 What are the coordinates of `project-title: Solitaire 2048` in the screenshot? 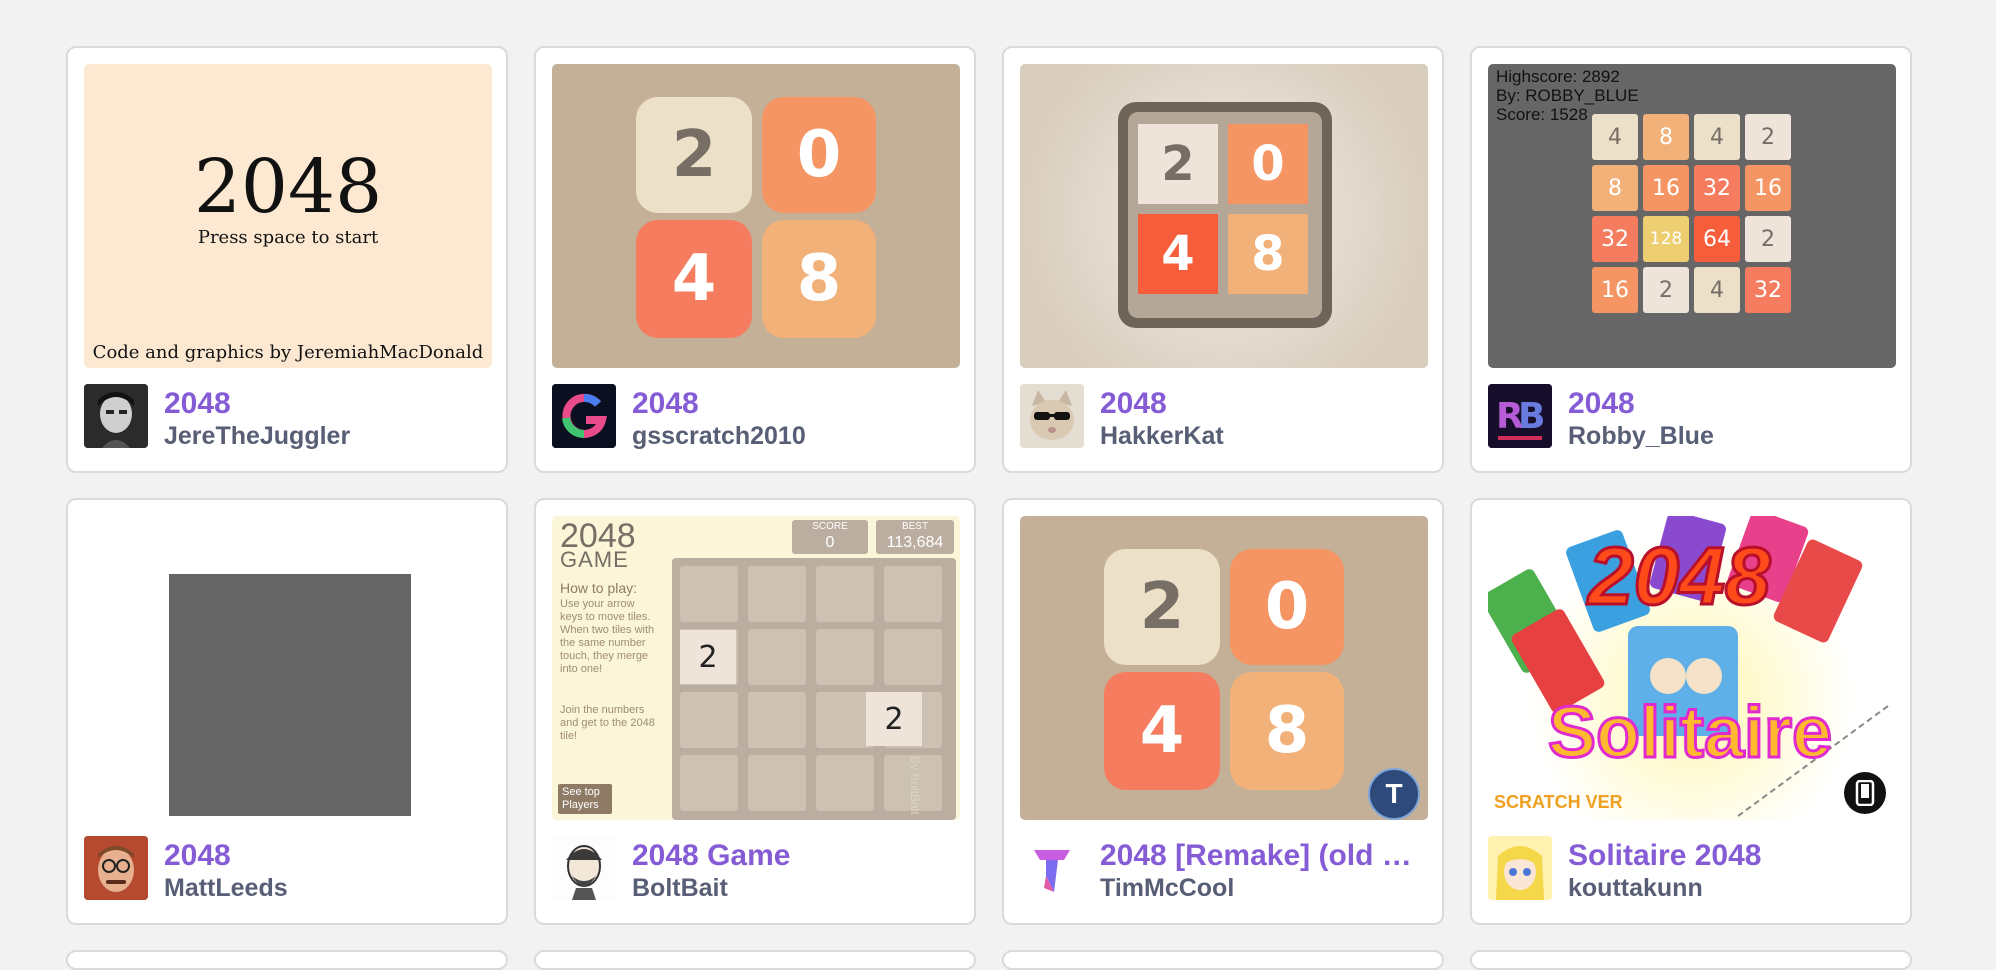 It's located at (1733, 856).